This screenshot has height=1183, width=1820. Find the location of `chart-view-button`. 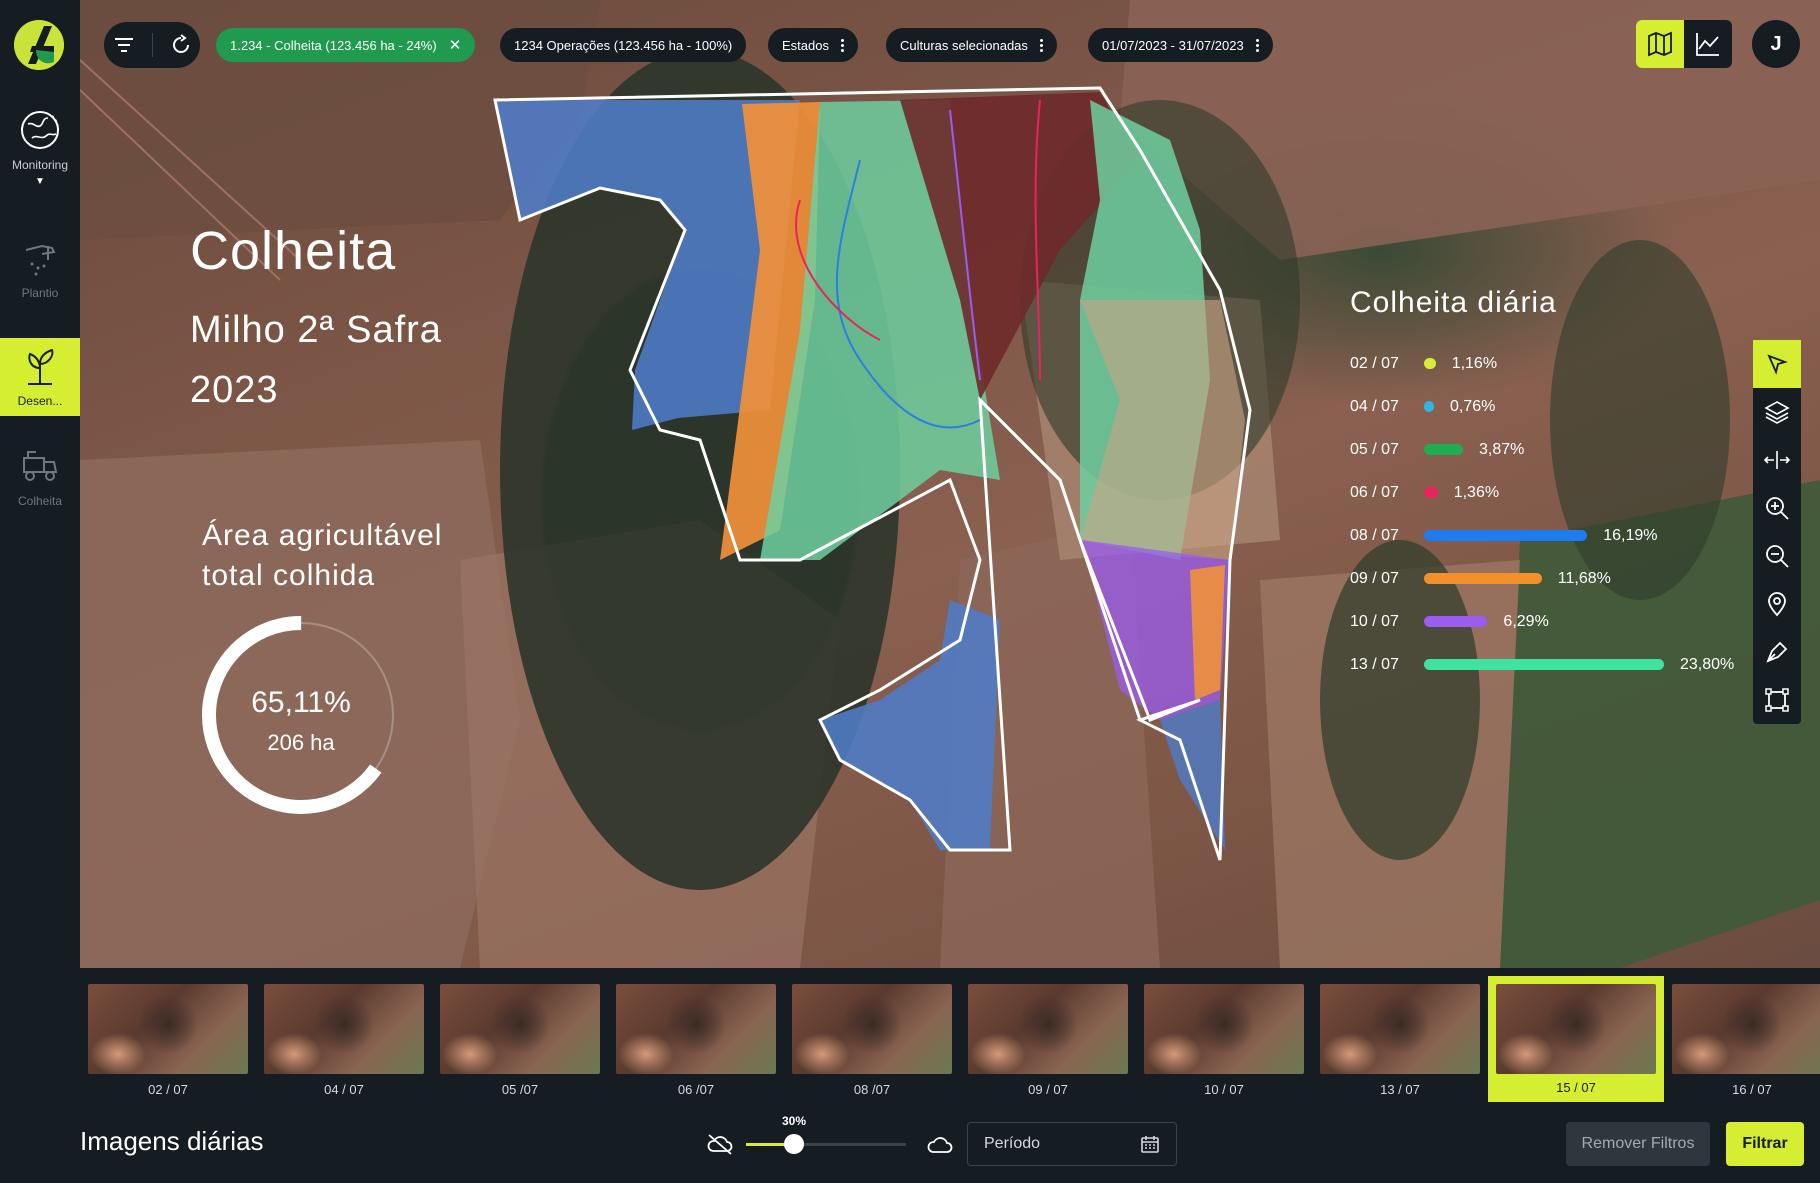

chart-view-button is located at coordinates (1708, 44).